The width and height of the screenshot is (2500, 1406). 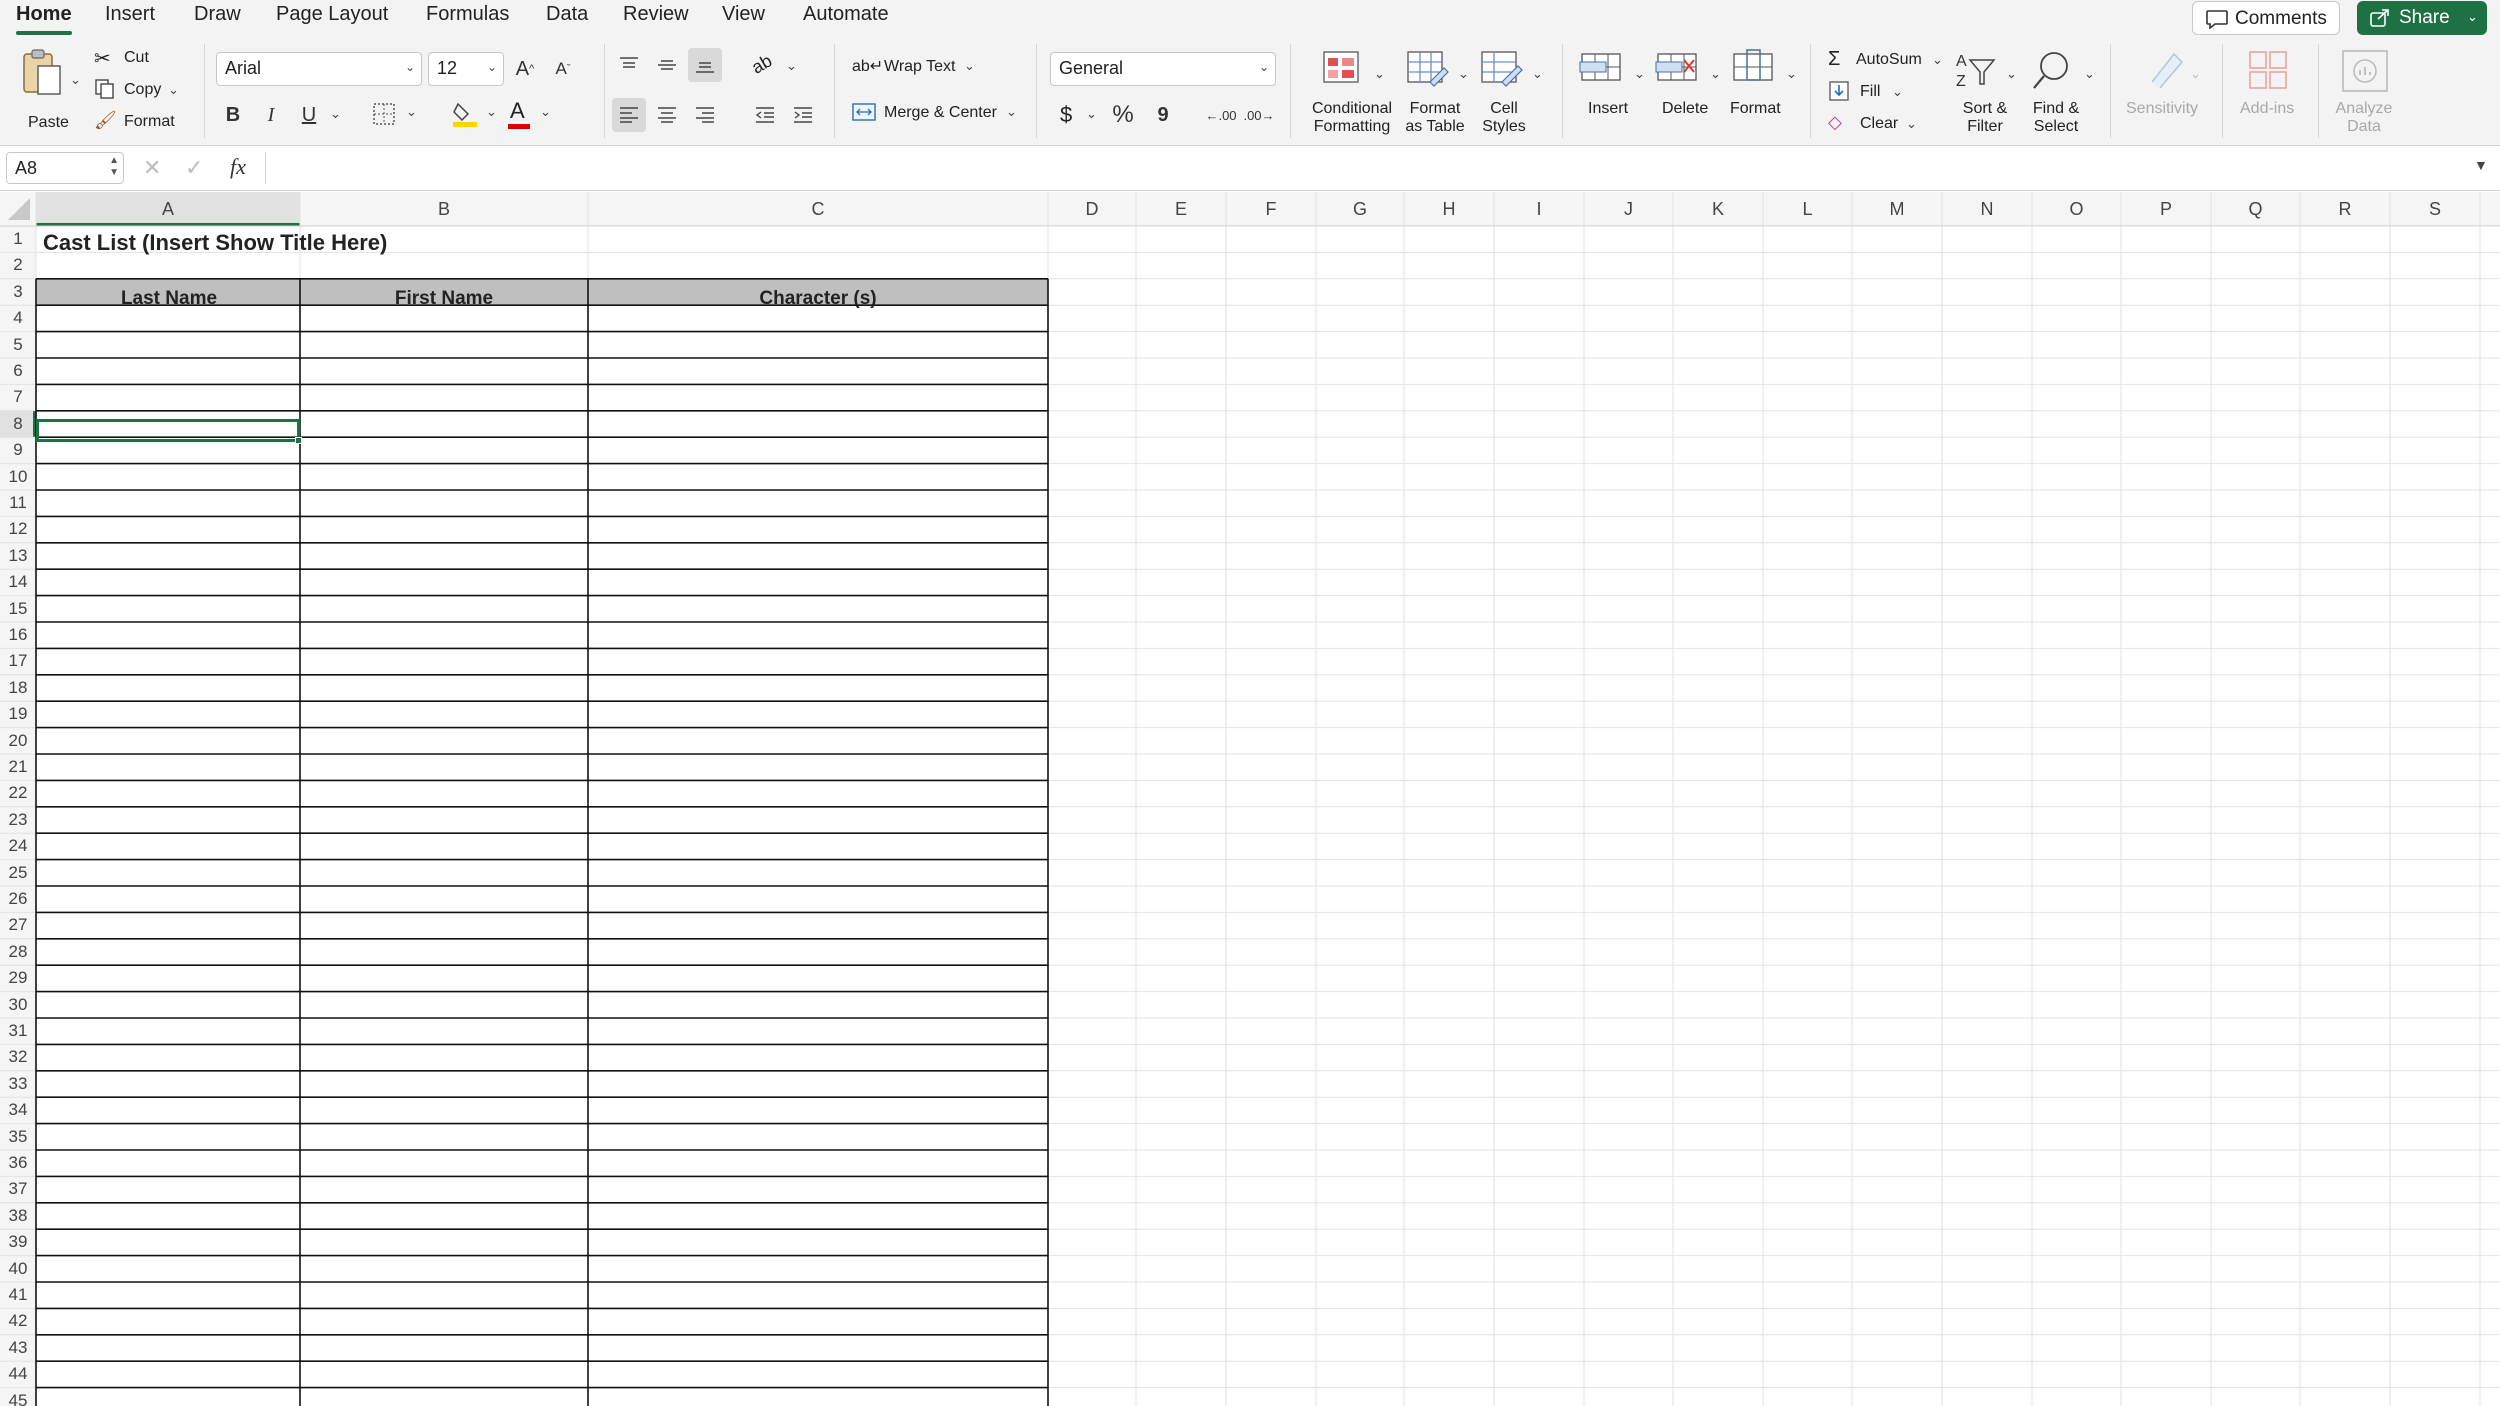 What do you see at coordinates (396, 116) in the screenshot?
I see `borders-button: ⌄` at bounding box center [396, 116].